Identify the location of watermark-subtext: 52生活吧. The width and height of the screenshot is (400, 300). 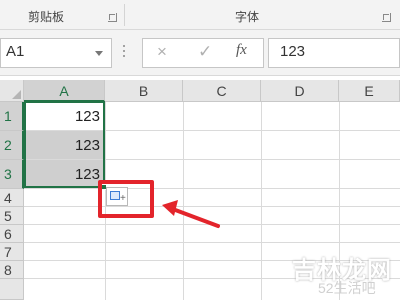
(347, 288).